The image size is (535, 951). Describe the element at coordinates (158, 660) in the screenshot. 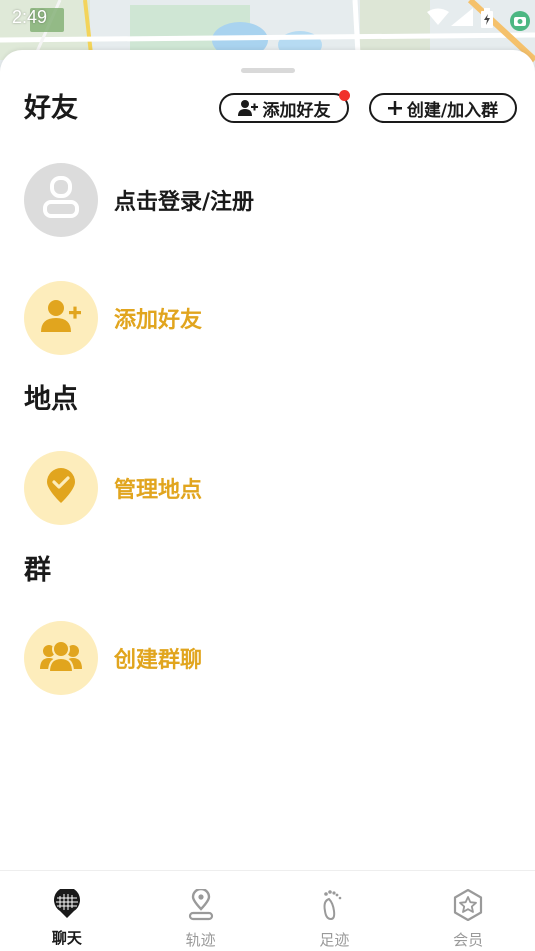

I see `create-group-chat-label: 创建群聊` at that location.